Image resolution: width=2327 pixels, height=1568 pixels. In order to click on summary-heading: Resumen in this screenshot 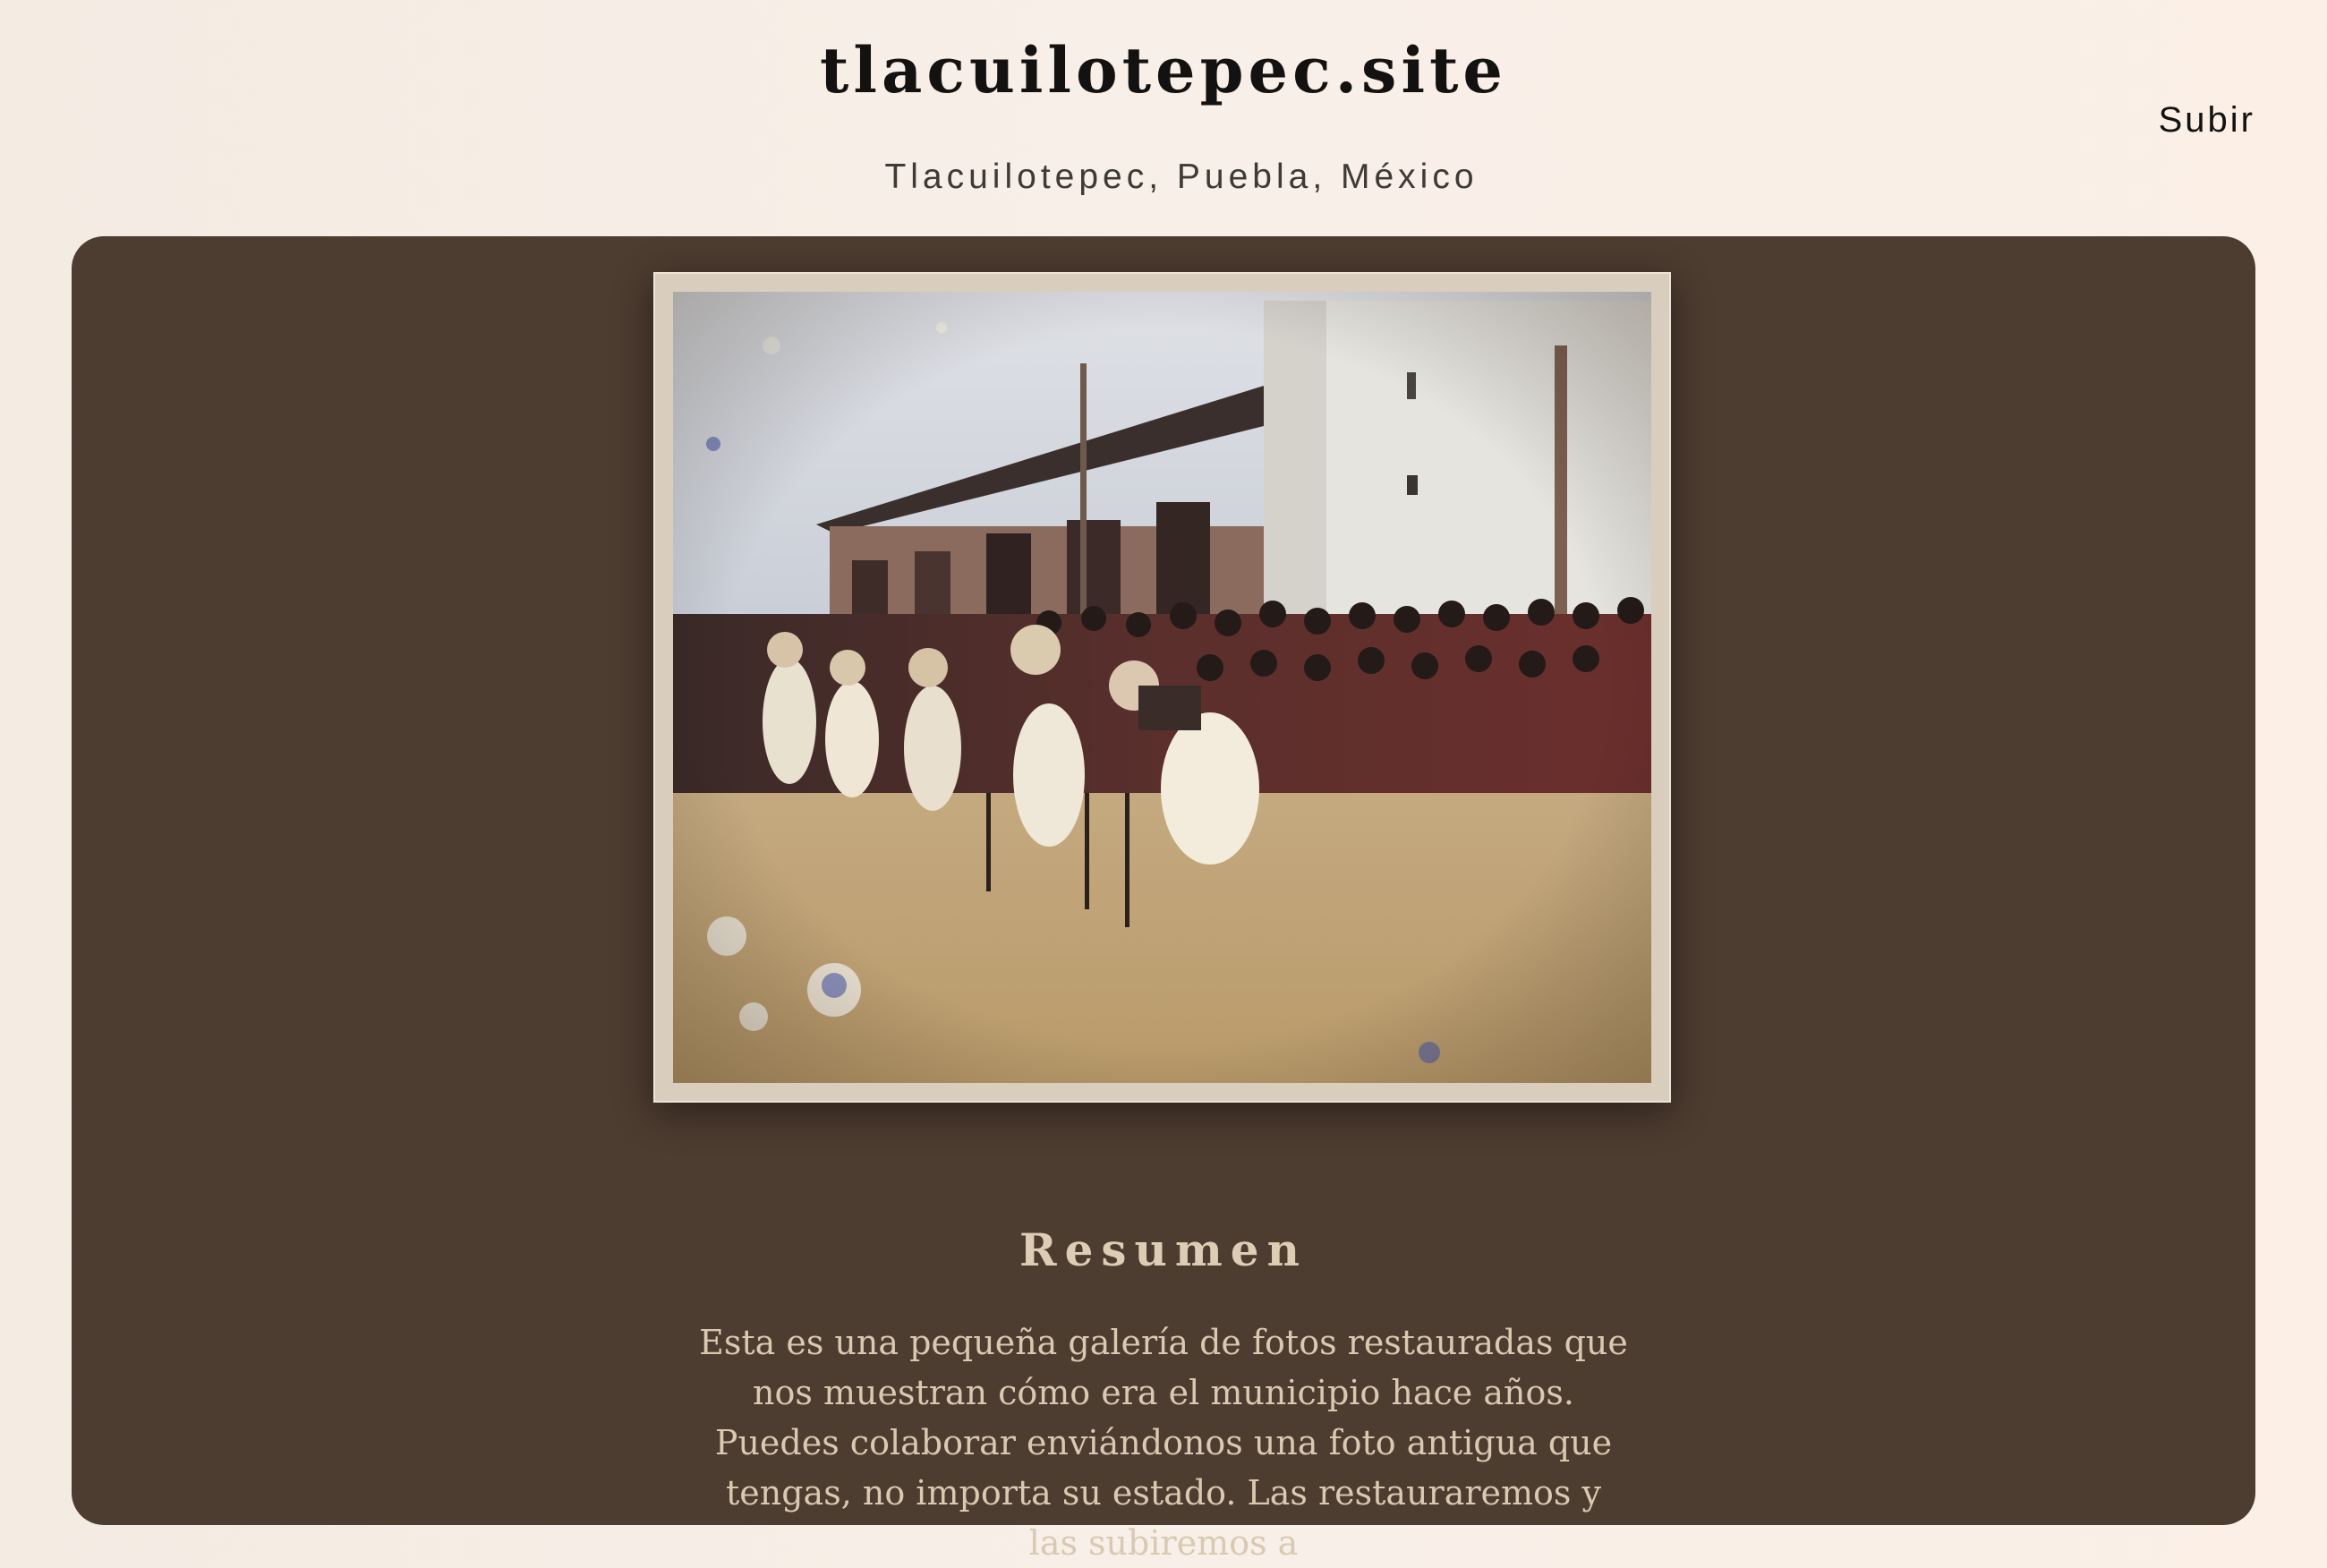, I will do `click(1163, 1250)`.